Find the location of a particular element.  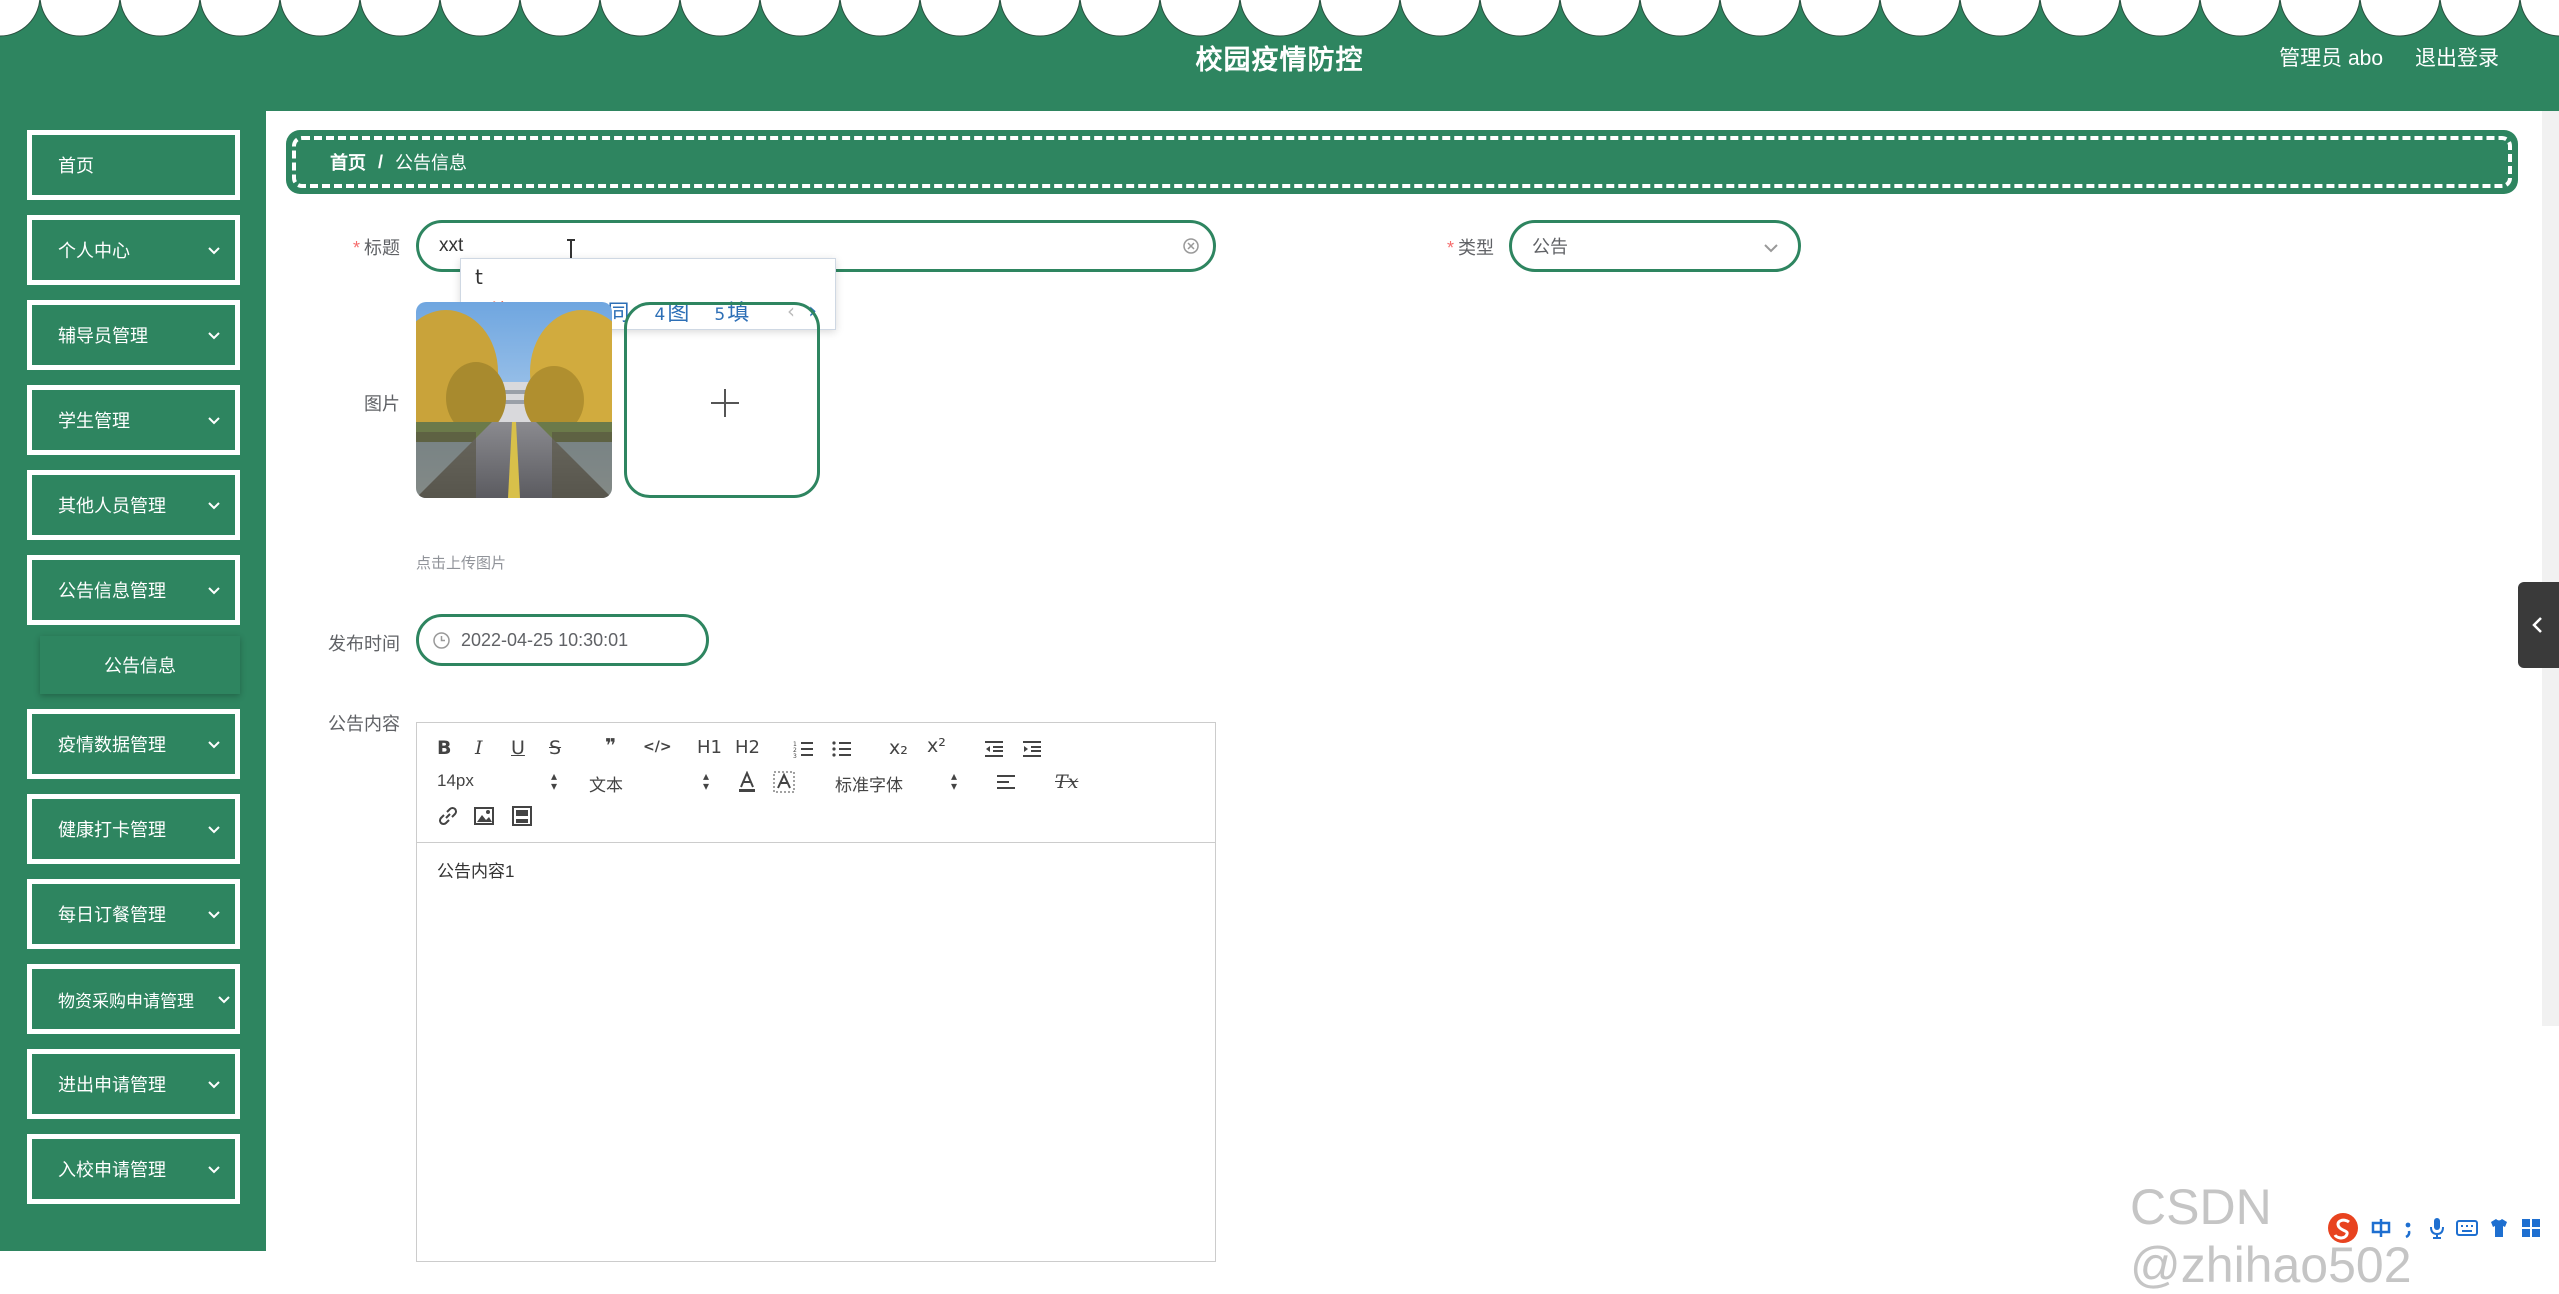

superscript-button: x² is located at coordinates (936, 746).